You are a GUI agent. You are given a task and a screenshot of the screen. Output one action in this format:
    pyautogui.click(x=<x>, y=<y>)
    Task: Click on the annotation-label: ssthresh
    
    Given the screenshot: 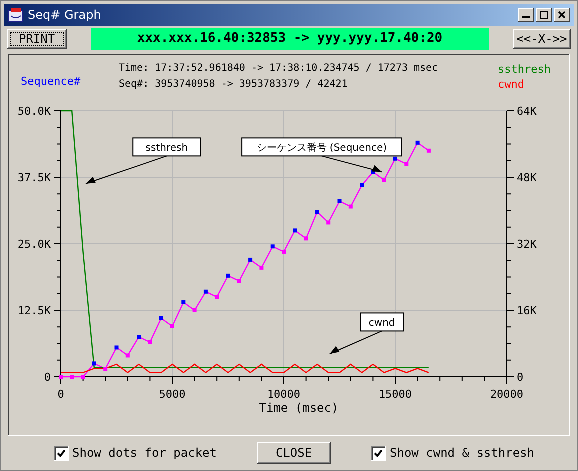 What is the action you would take?
    pyautogui.click(x=167, y=148)
    